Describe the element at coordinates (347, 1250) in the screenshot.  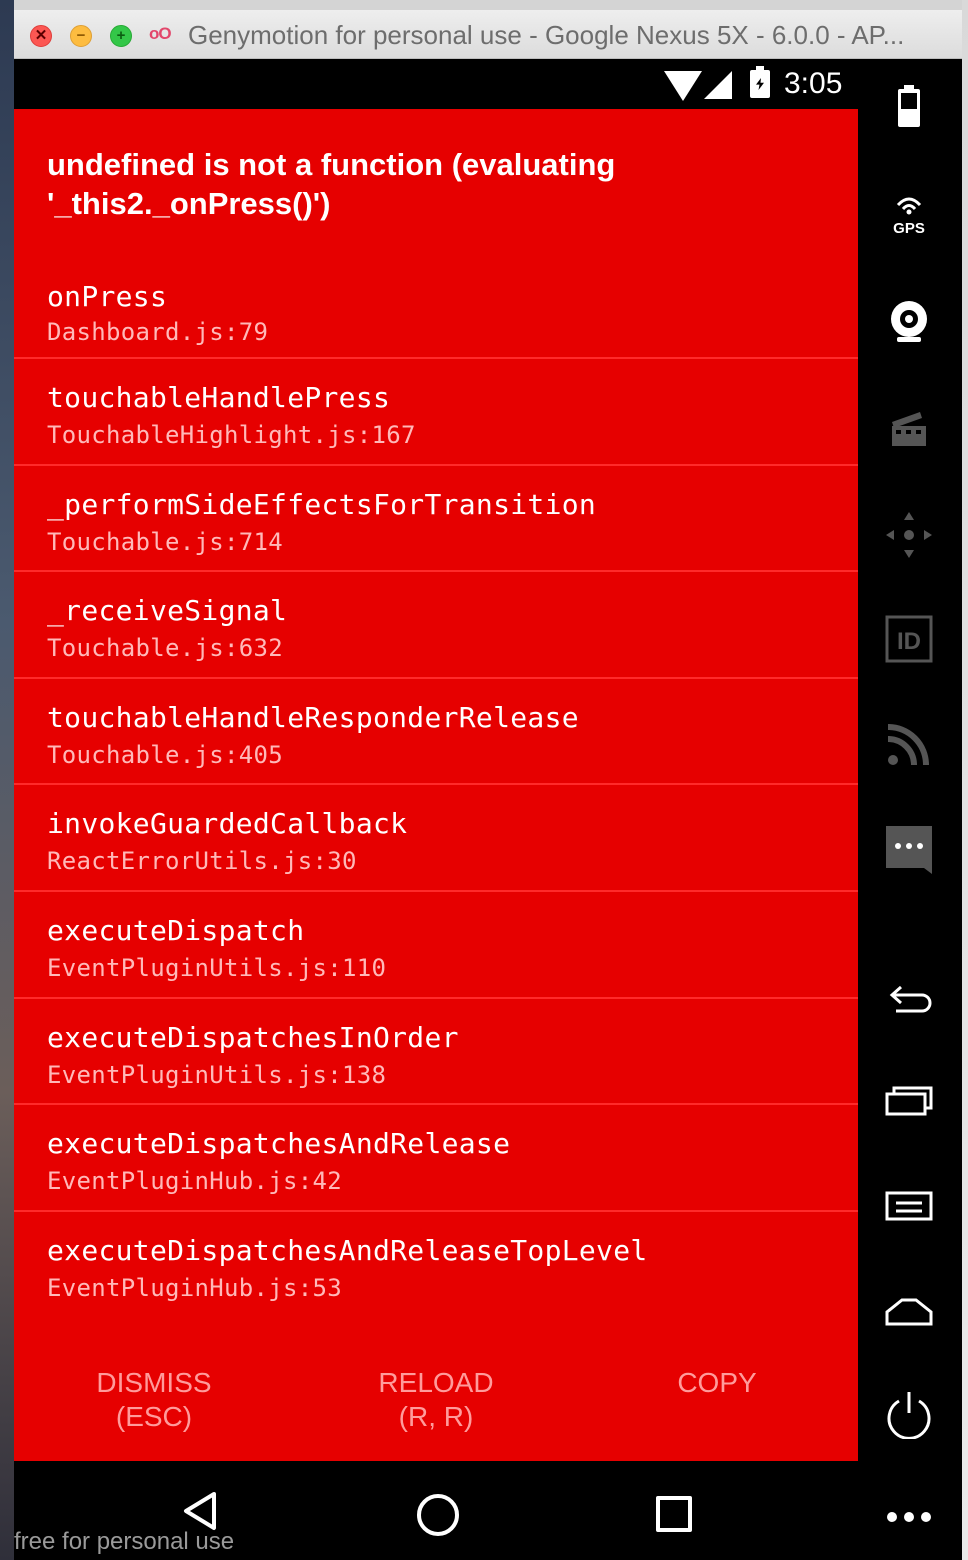
I see `frame-function: executeDispatchesAndReleaseTopLevel` at that location.